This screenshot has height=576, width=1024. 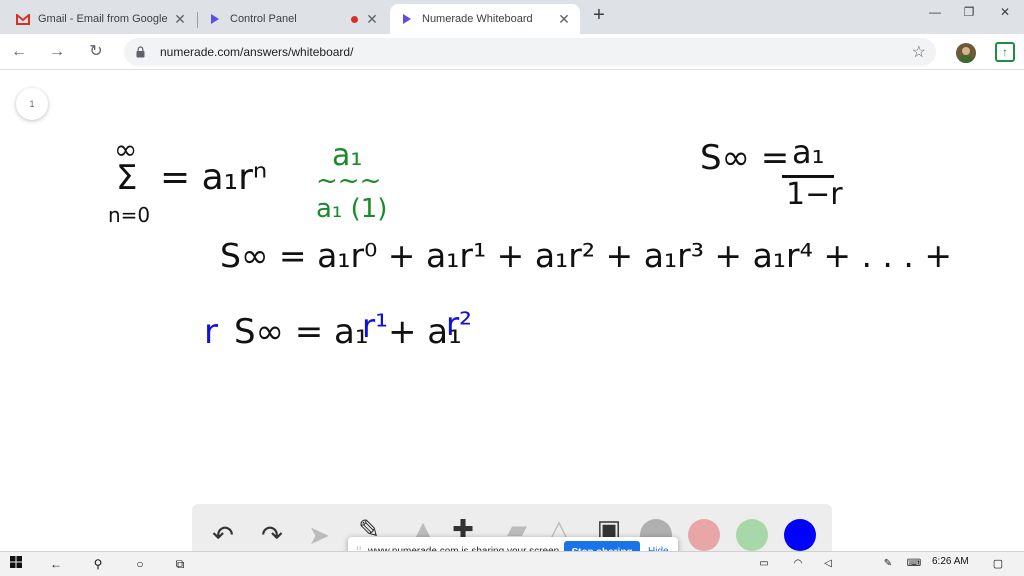 I want to click on r-series-a: S∞ = a₁, so click(x=301, y=332).